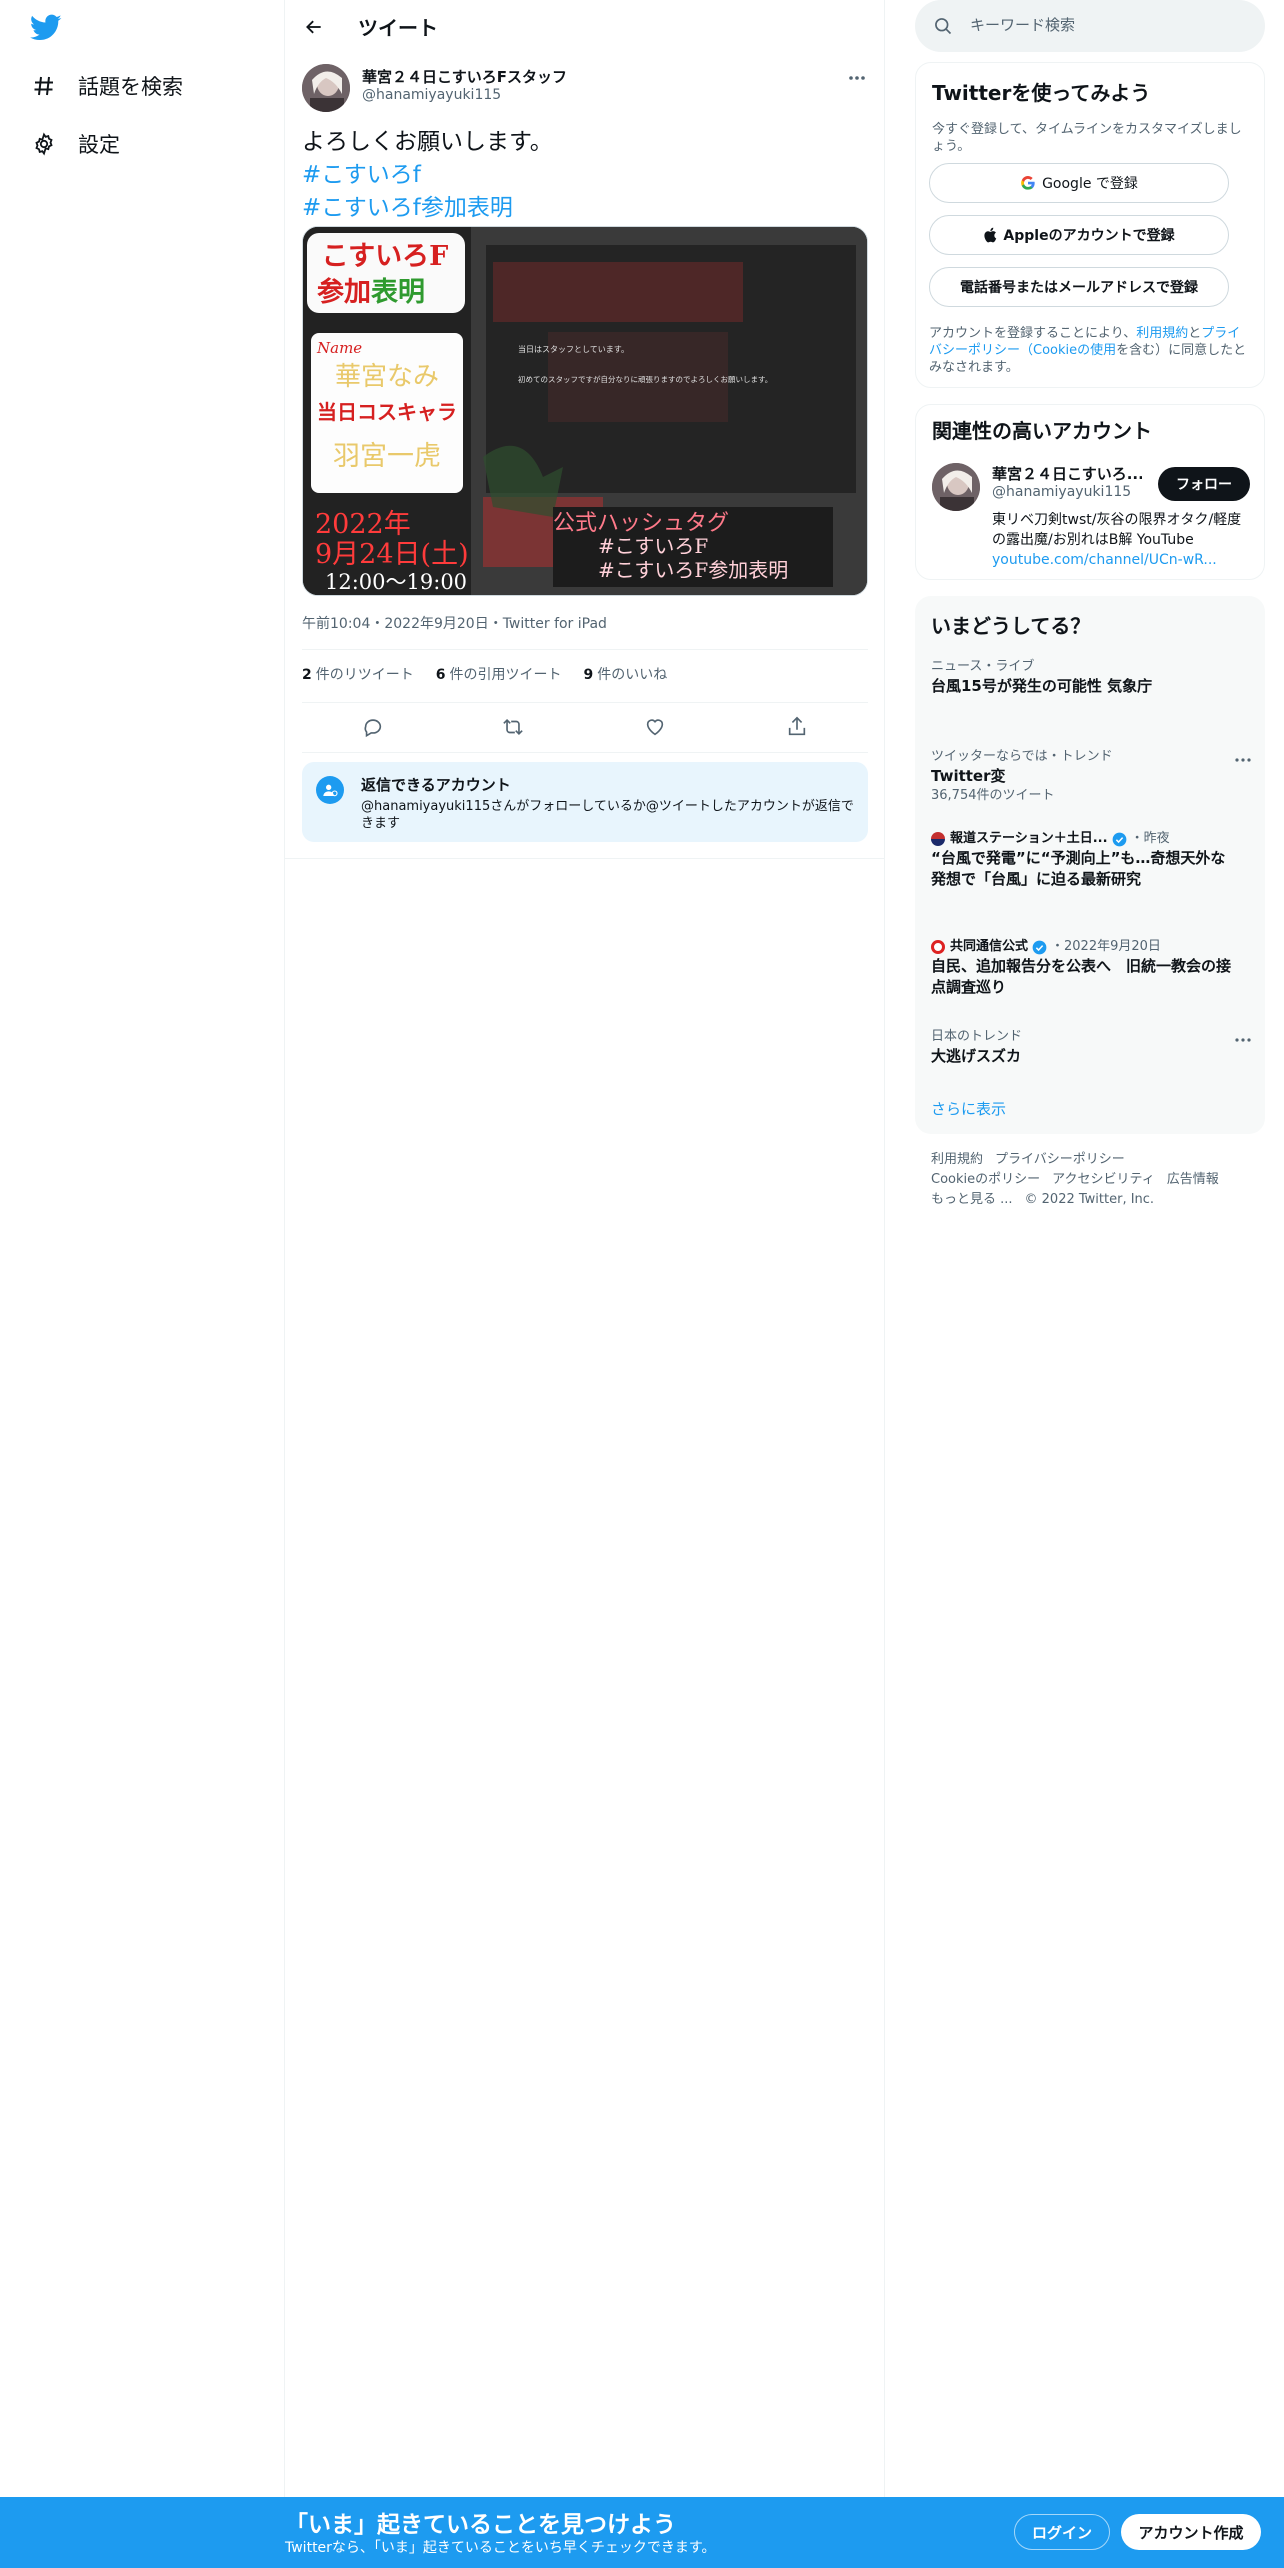  I want to click on gear-icon, so click(44, 144).